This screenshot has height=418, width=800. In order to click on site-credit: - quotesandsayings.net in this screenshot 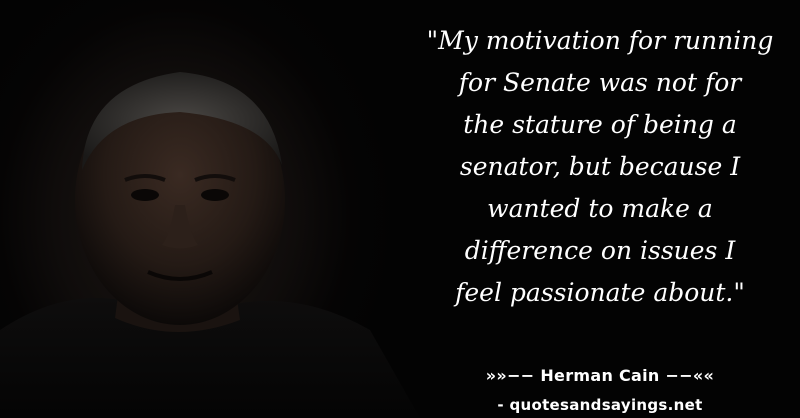, I will do `click(600, 405)`.